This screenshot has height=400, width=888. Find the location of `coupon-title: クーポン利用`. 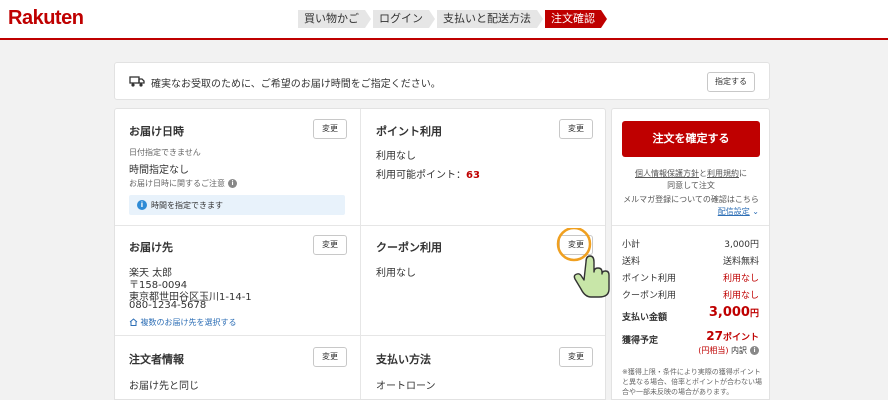

coupon-title: クーポン利用 is located at coordinates (409, 247).